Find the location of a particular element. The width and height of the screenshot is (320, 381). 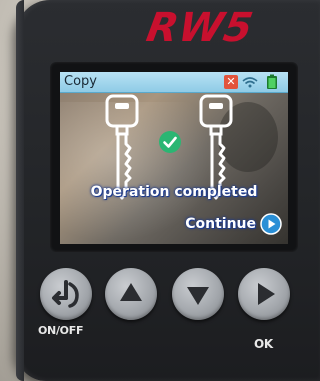

wifi-icon is located at coordinates (250, 82).